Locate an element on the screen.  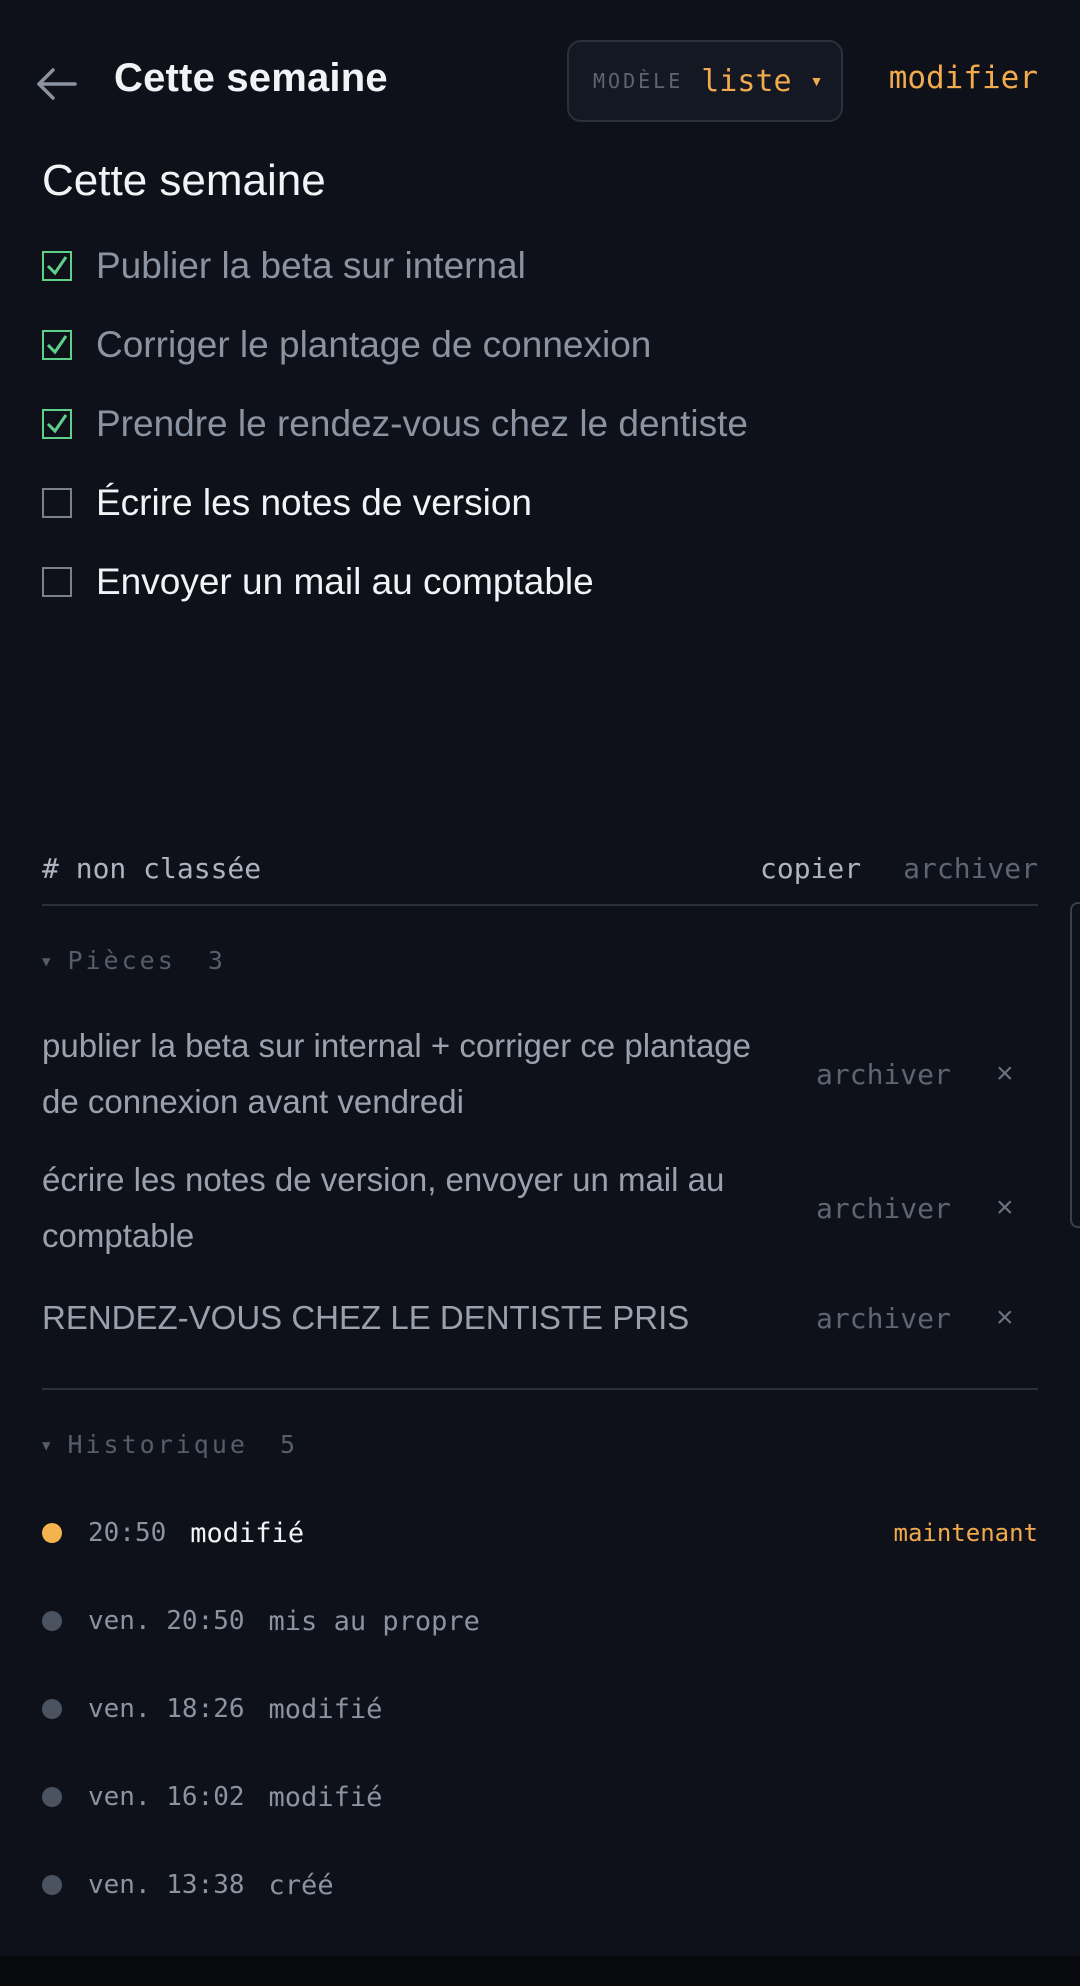
edit-button: modifier is located at coordinates (963, 78).